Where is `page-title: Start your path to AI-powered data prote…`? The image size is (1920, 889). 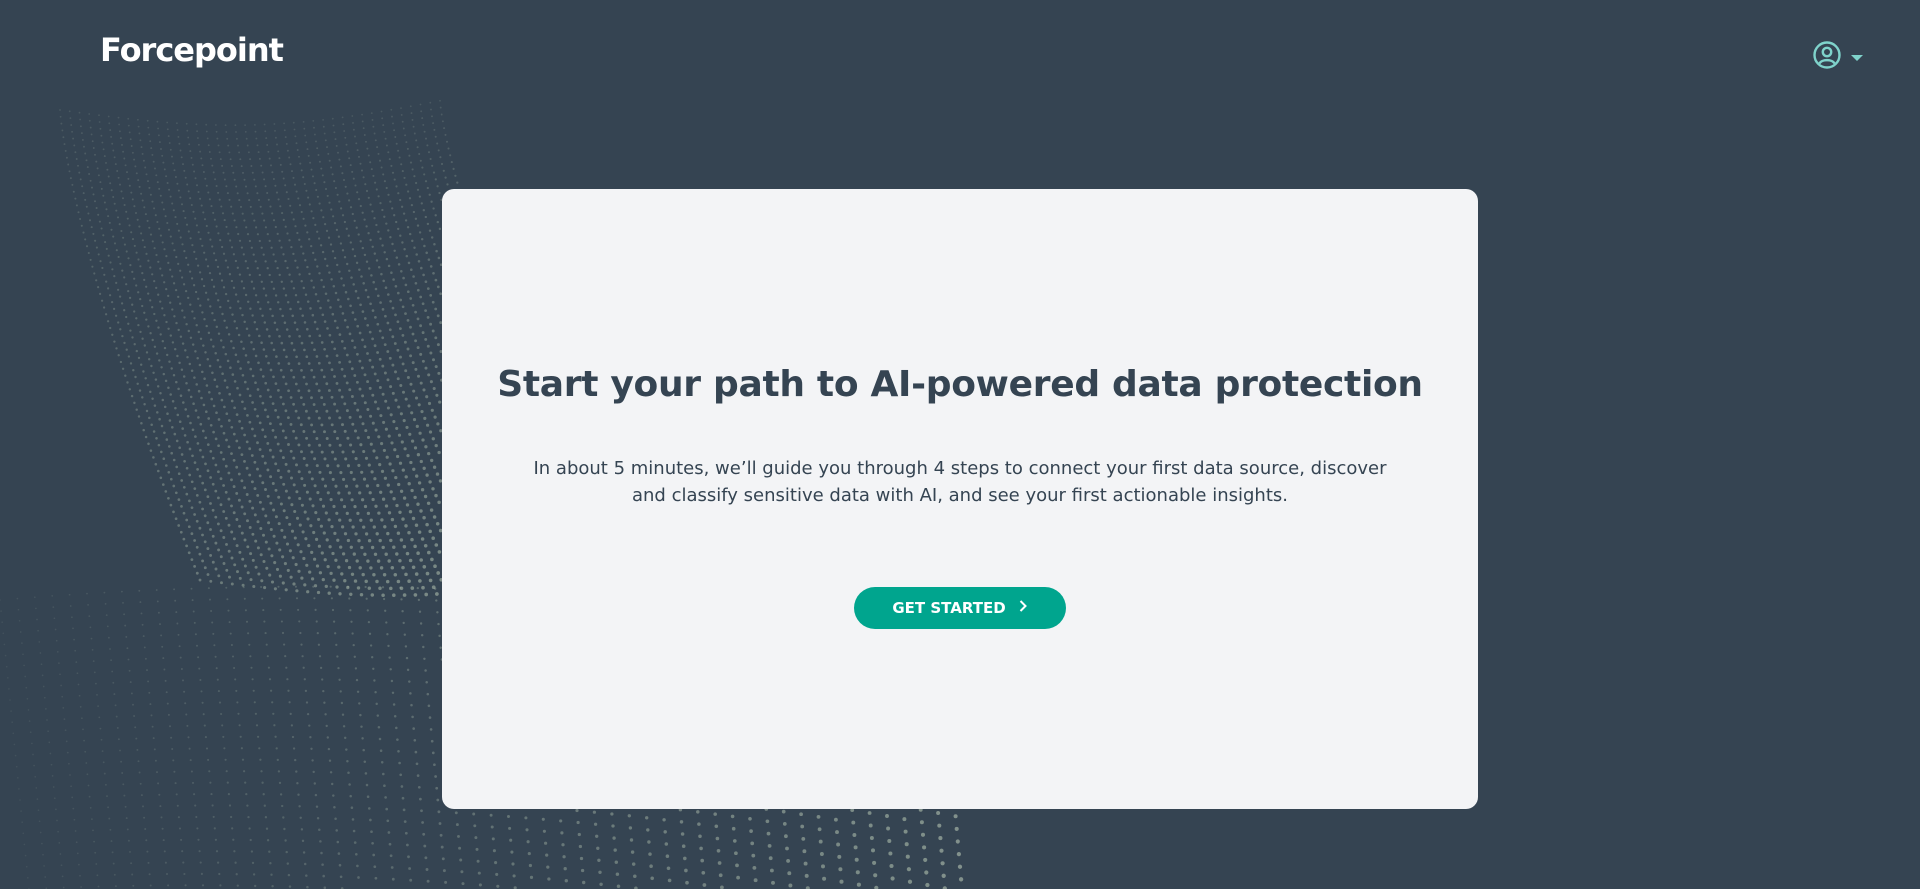 page-title: Start your path to AI-powered data prote… is located at coordinates (960, 384).